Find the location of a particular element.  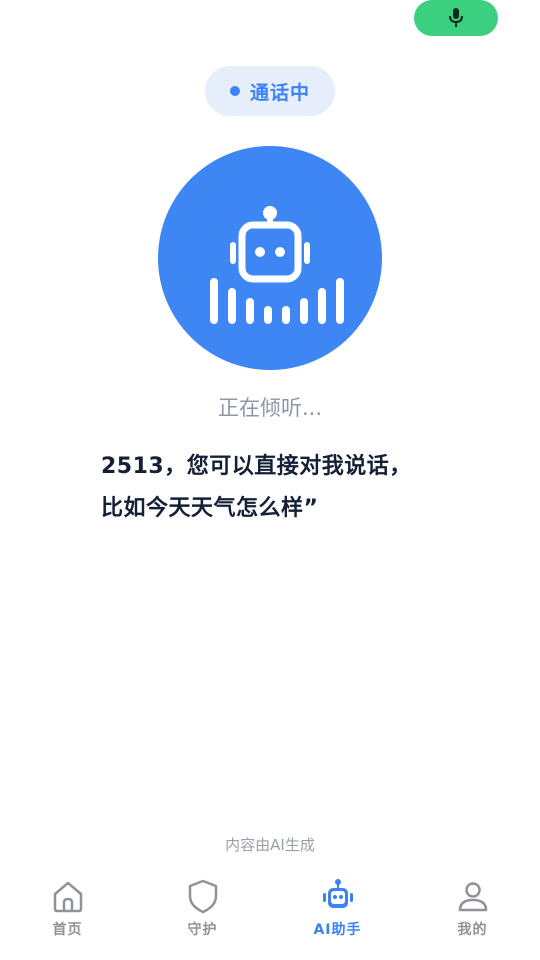

microphone-icon is located at coordinates (456, 17).